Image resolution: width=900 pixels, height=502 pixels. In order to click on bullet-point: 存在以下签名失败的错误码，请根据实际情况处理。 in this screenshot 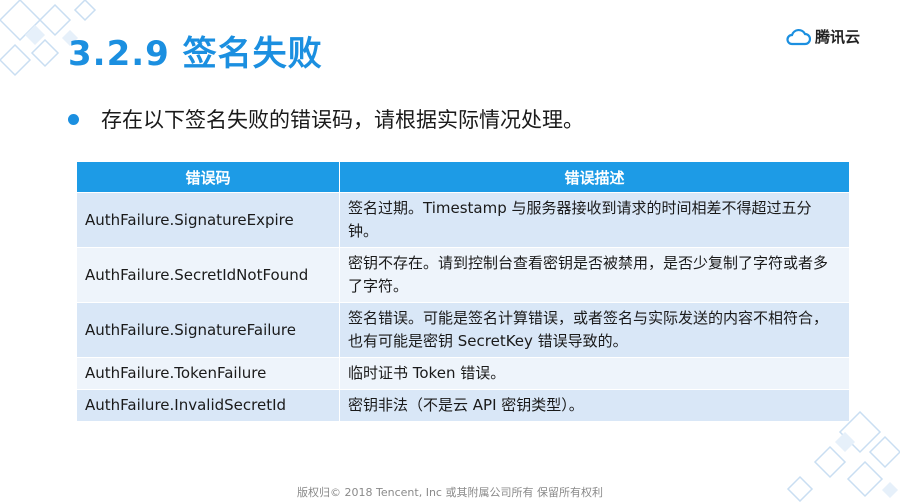, I will do `click(326, 119)`.